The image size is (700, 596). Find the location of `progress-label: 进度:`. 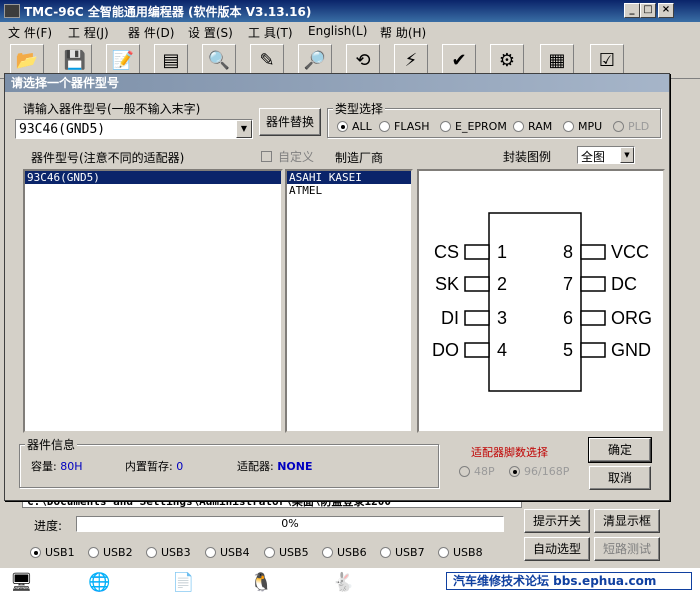

progress-label: 进度: is located at coordinates (48, 526).